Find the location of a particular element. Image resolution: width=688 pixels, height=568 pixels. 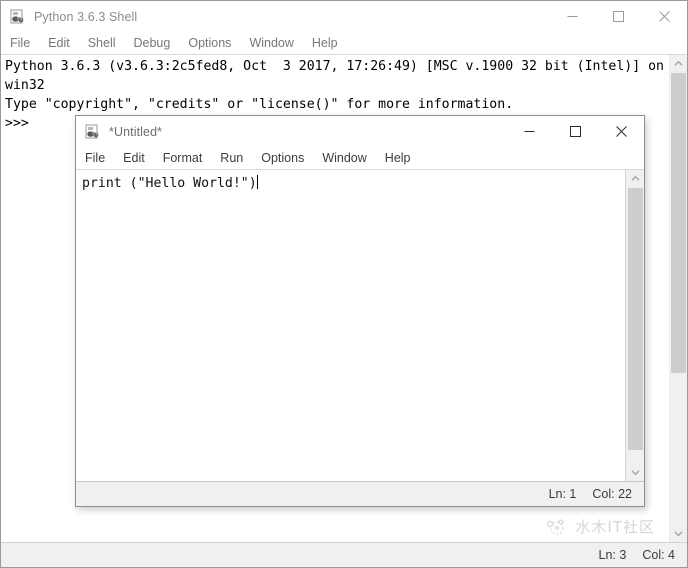

shell-status-line: Ln: 3 is located at coordinates (612, 555).